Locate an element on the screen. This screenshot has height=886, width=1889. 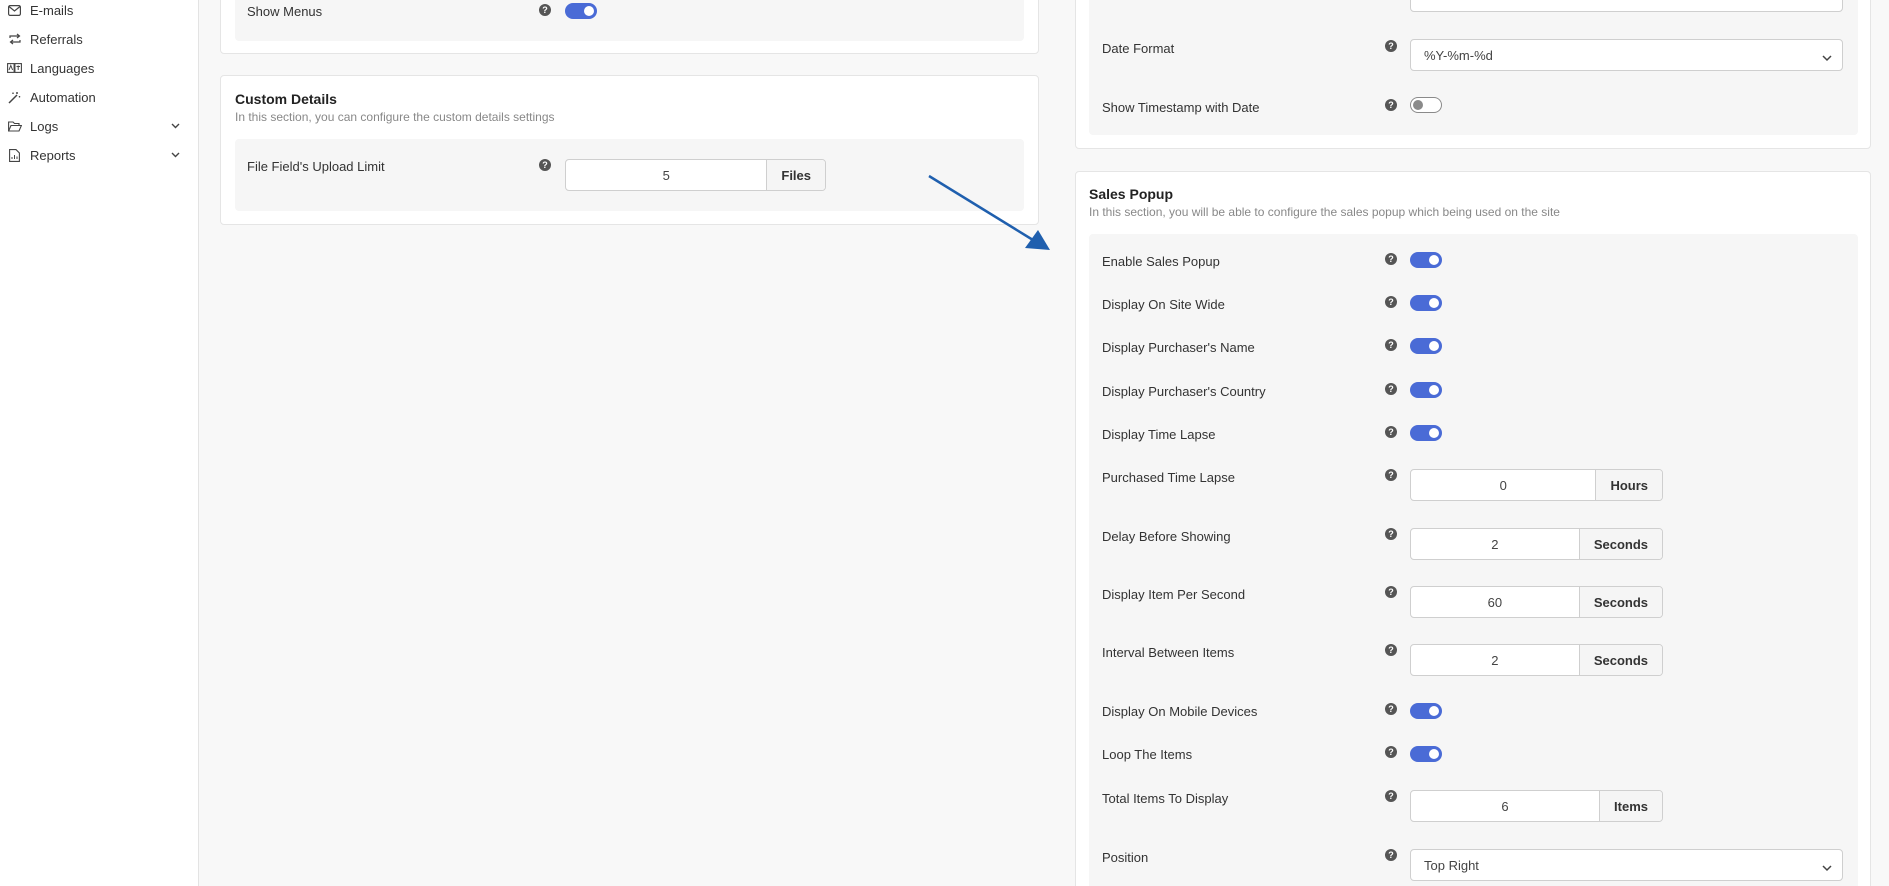
chevron-down-icon is located at coordinates (1827, 866).